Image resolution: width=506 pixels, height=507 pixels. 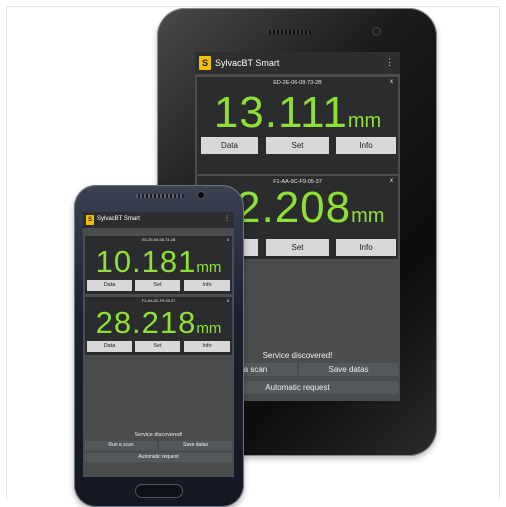 I want to click on home-button, so click(x=159, y=491).